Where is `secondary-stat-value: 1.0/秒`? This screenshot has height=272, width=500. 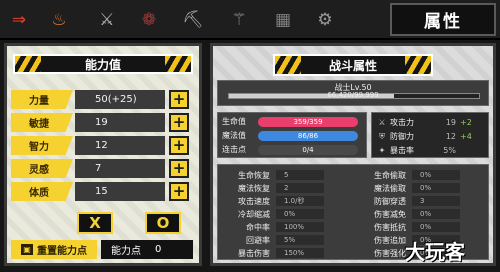
secondary-stat-value: 1.0/秒 is located at coordinates (300, 201).